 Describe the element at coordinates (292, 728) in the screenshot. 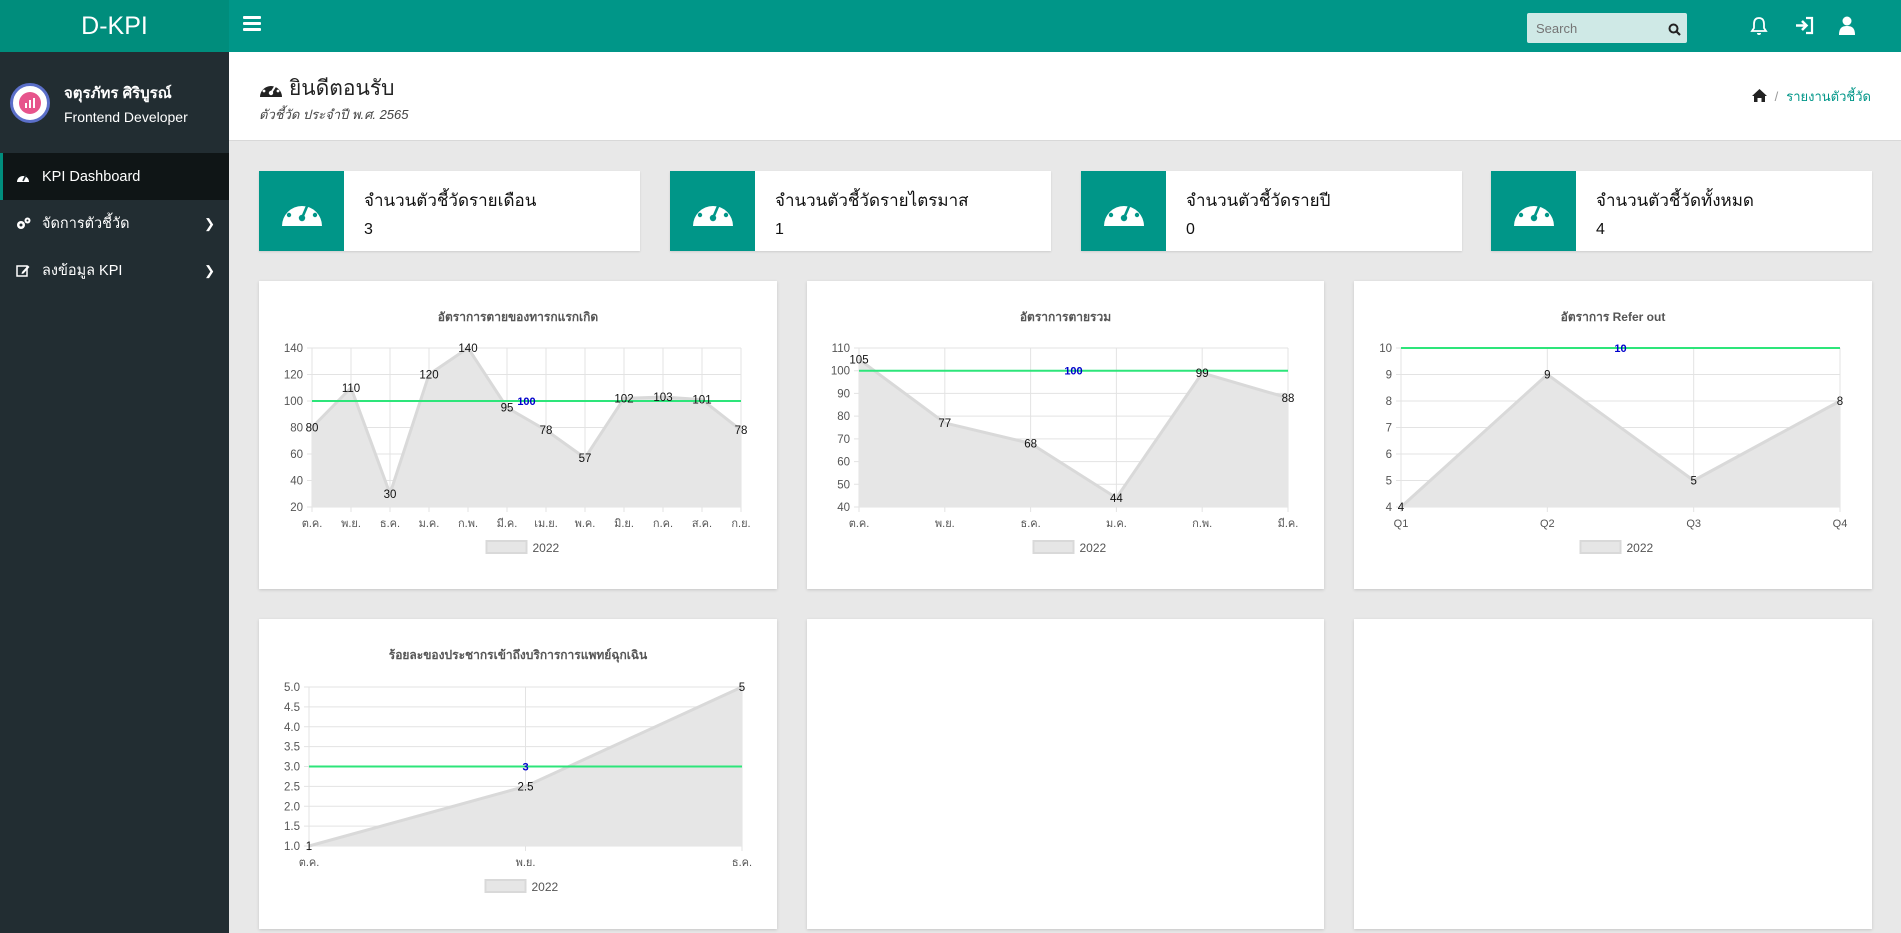

I see `y-tick-label: 4.0` at that location.